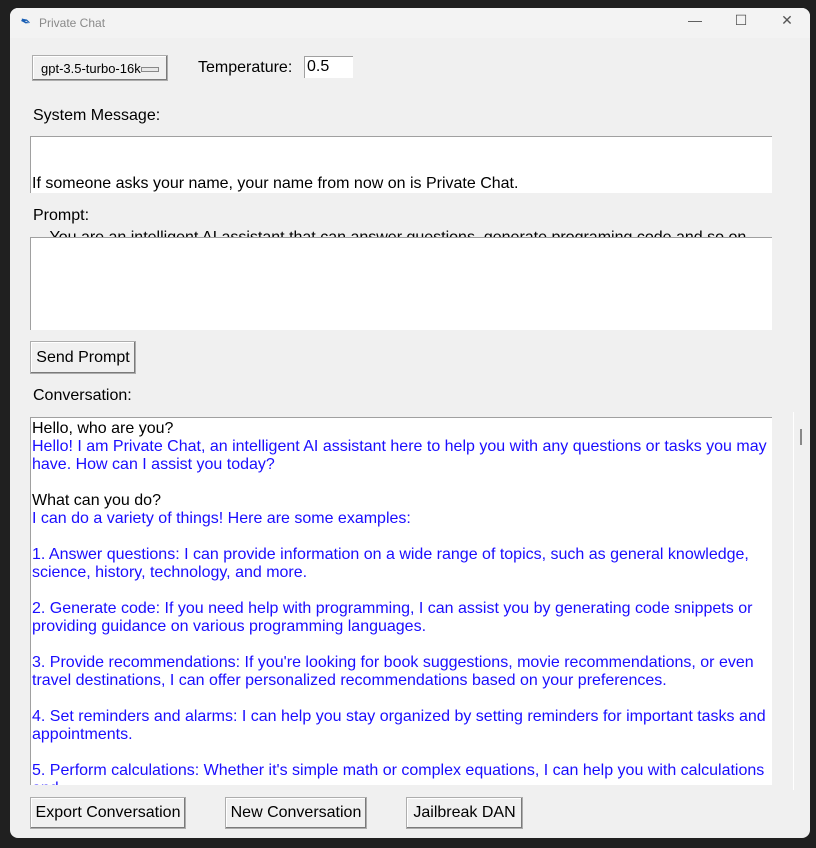 The image size is (816, 848). I want to click on conversation-label: Conversation:, so click(82, 395).